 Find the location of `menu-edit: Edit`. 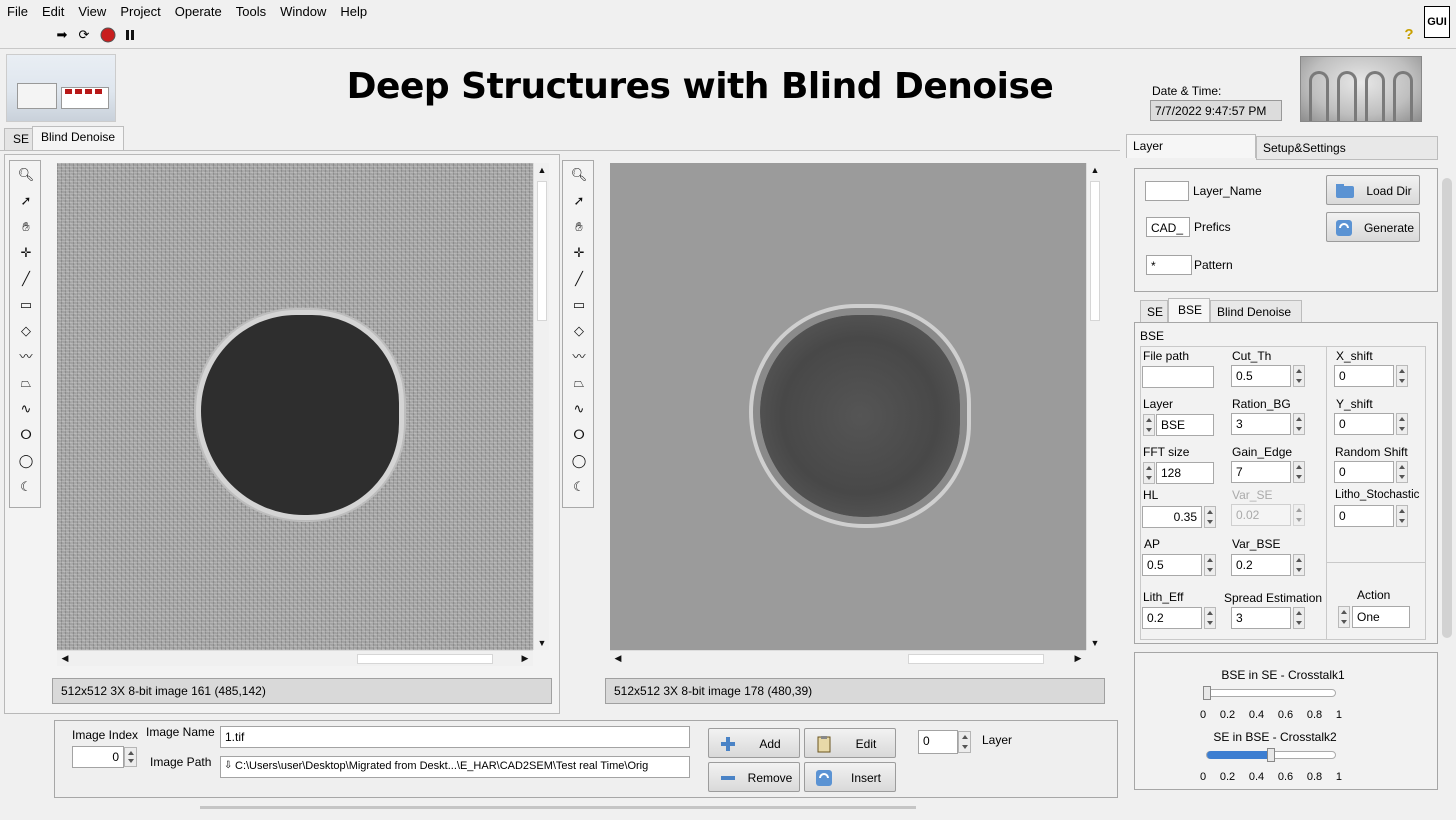

menu-edit: Edit is located at coordinates (53, 11).